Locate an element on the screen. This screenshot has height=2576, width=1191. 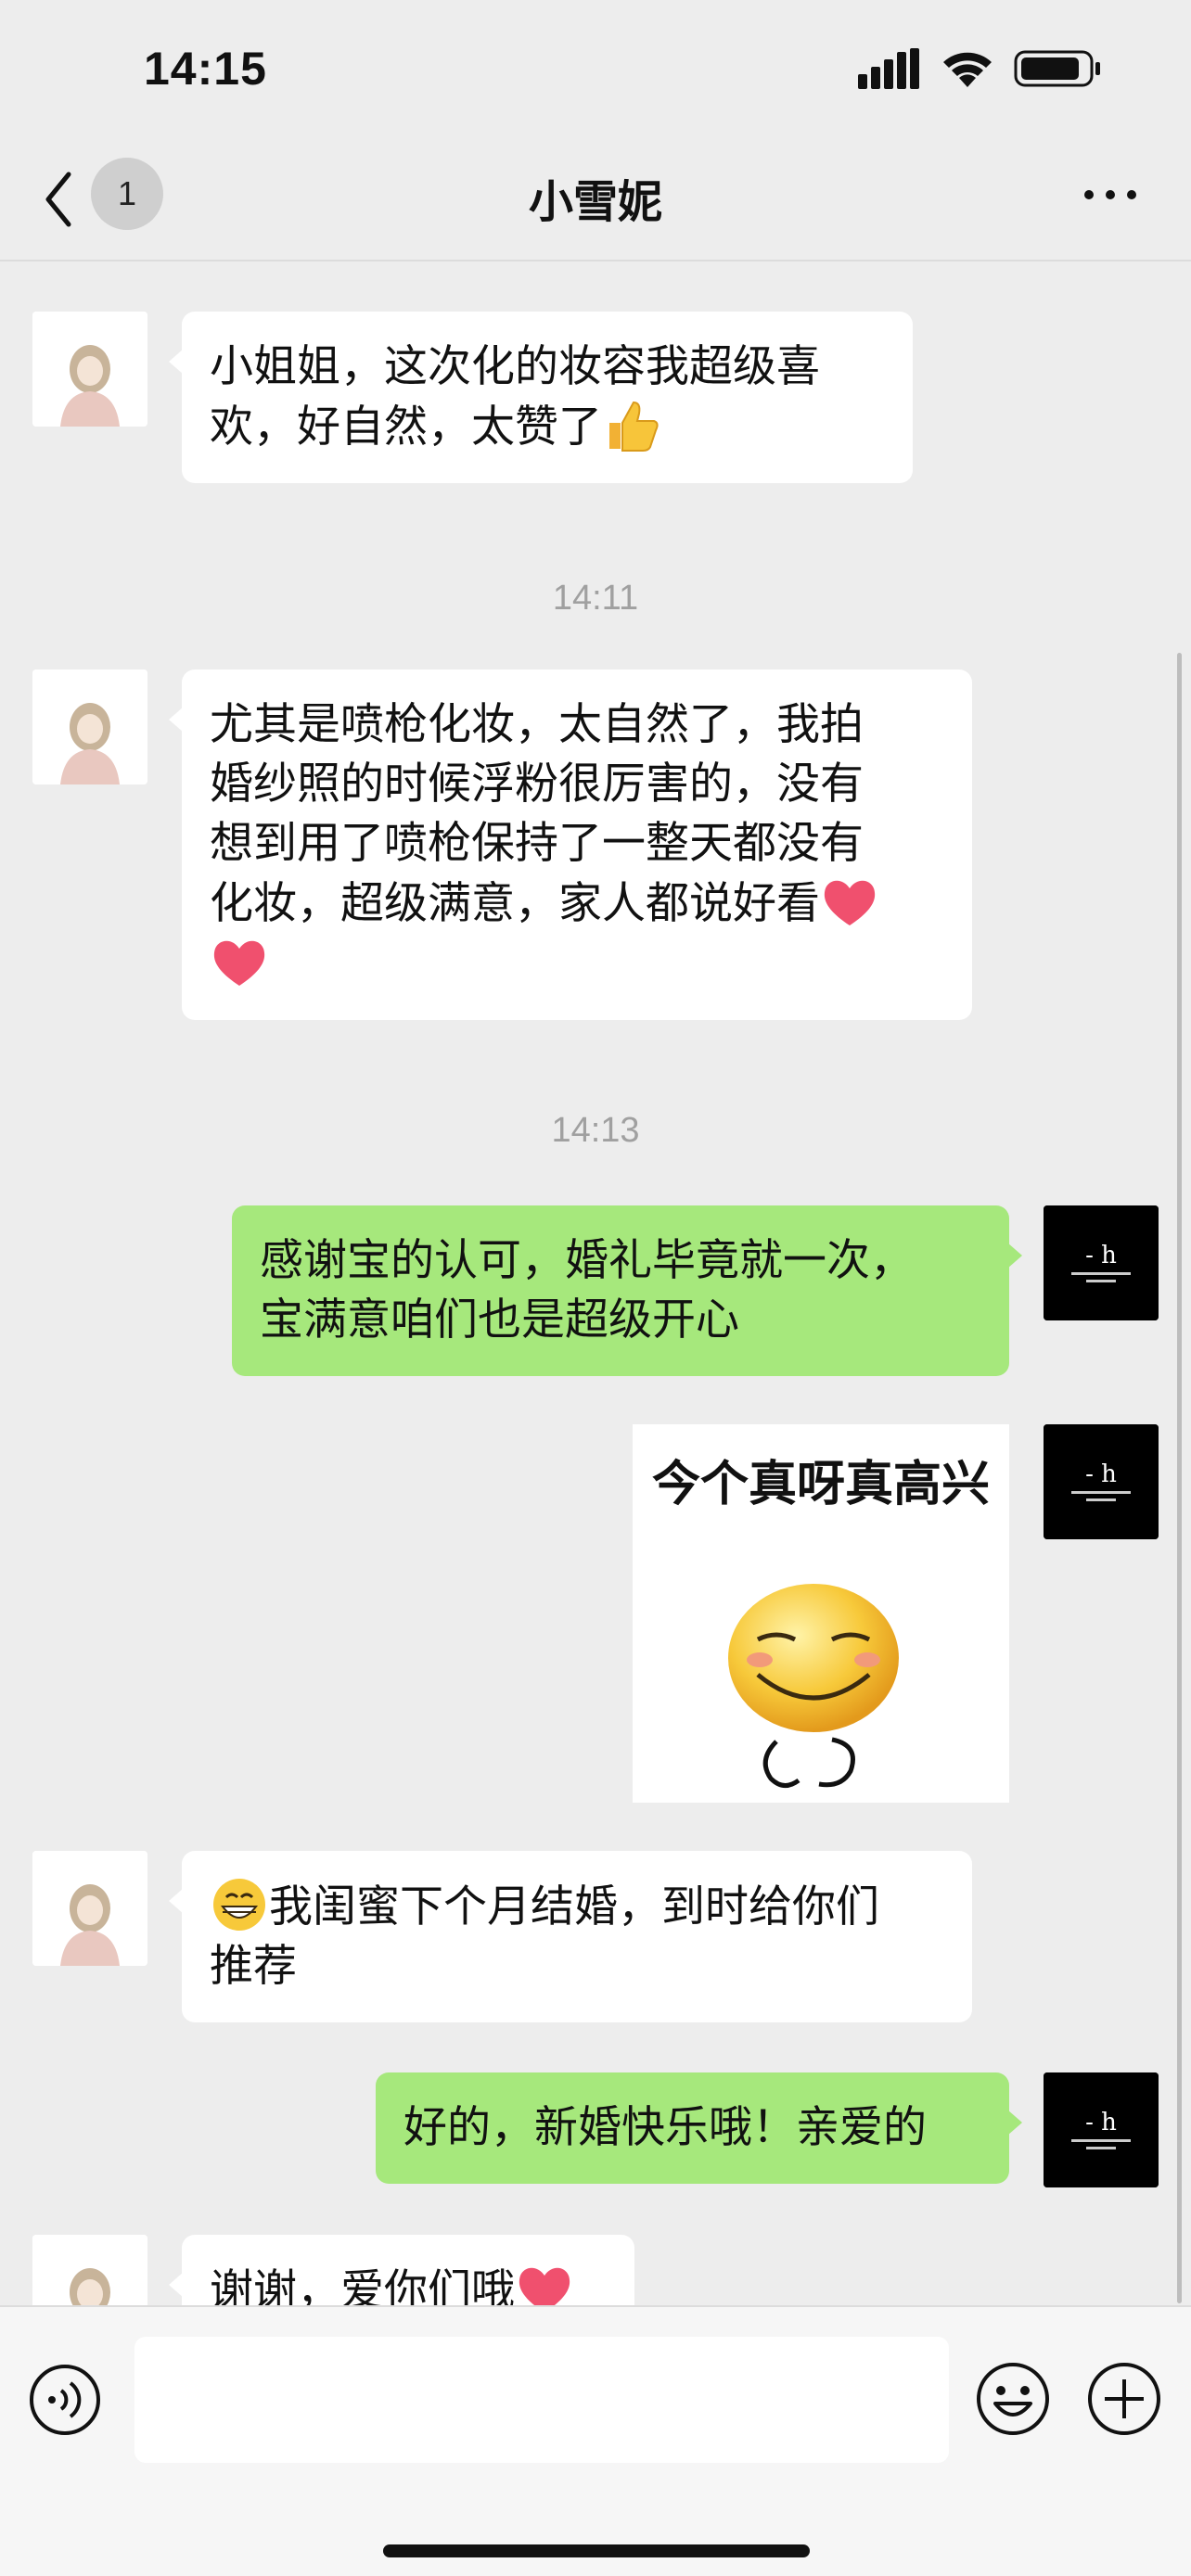
thumbs-up-icon is located at coordinates (634, 426).